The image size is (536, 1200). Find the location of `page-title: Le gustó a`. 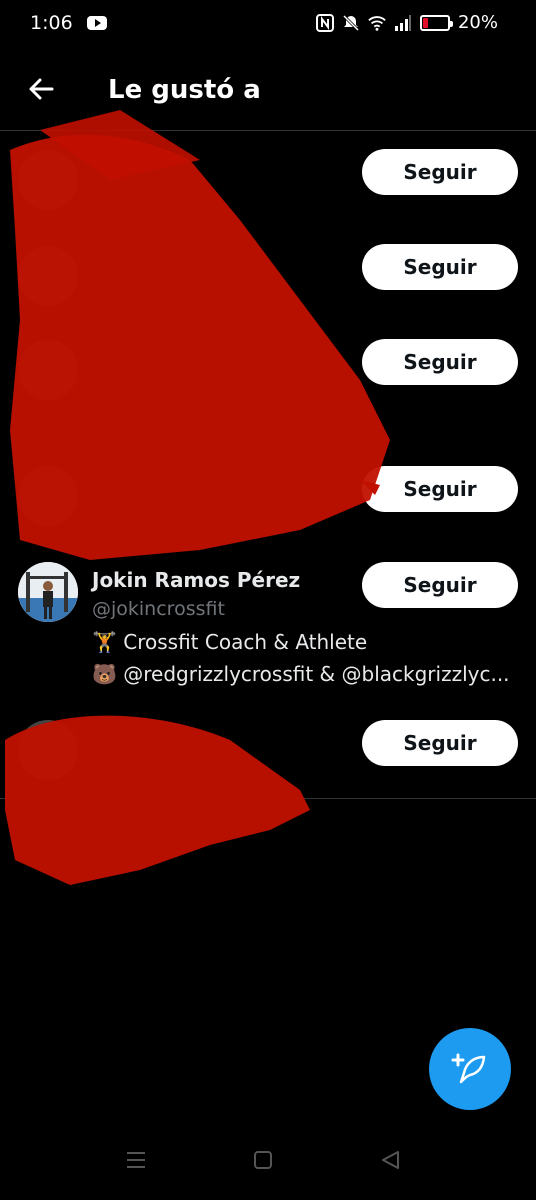

page-title: Le gustó a is located at coordinates (184, 90).